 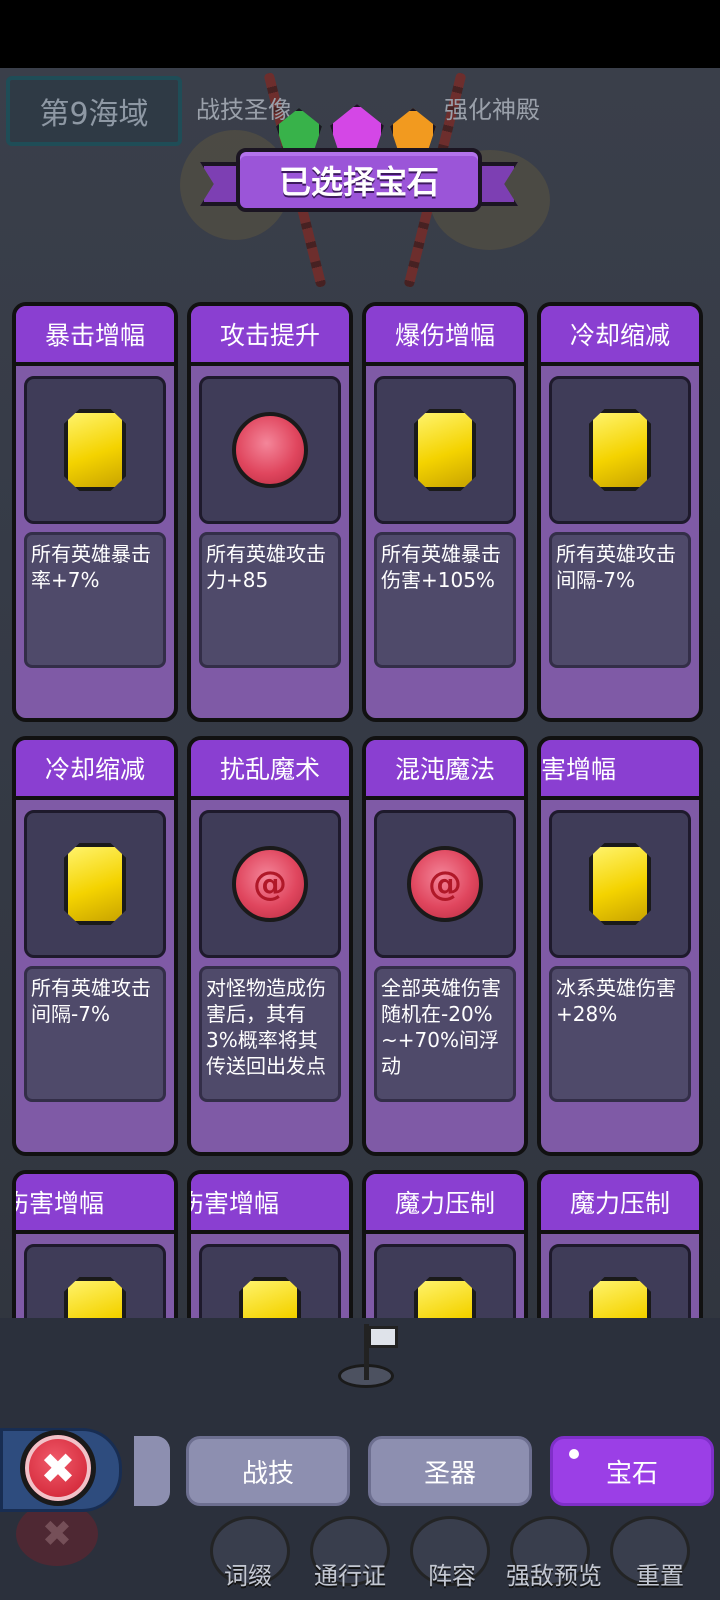 I want to click on tab-partial, so click(x=152, y=1471).